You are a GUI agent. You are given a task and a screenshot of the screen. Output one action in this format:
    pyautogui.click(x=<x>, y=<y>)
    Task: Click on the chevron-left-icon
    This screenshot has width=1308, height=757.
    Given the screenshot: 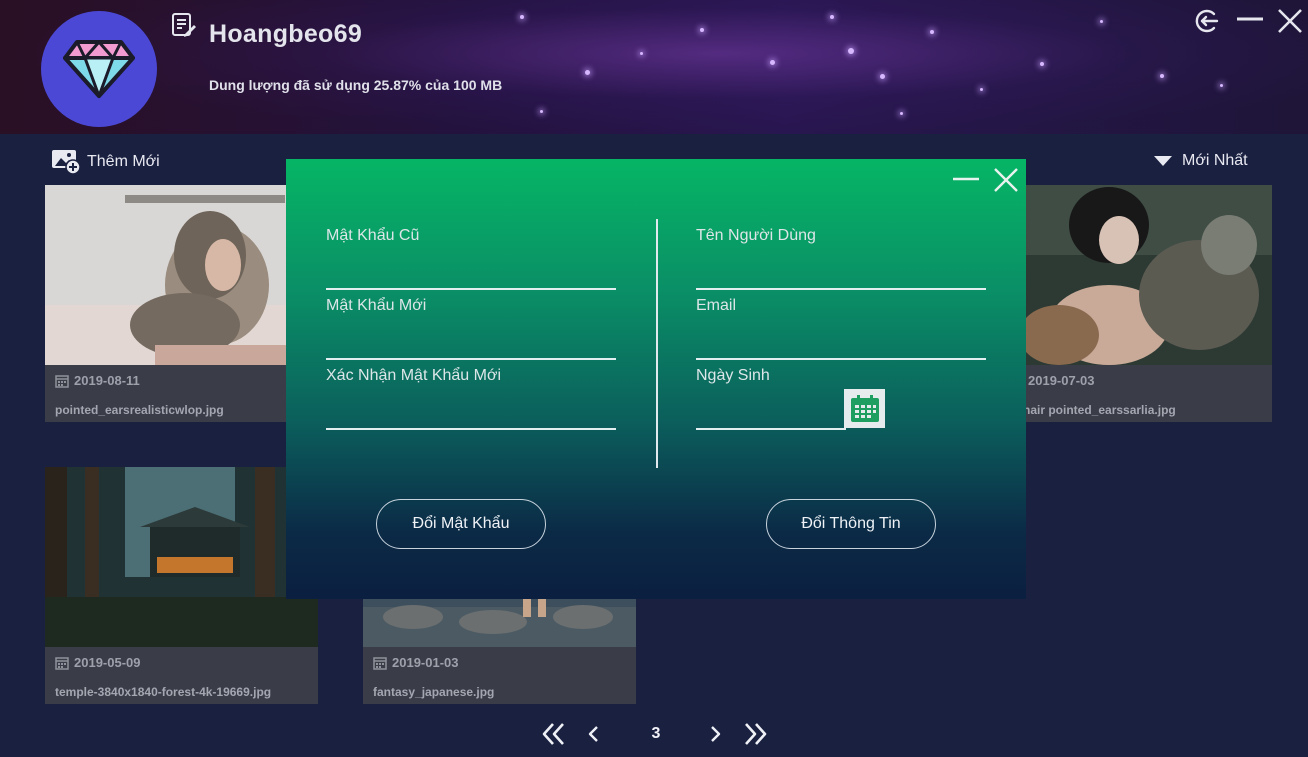 What is the action you would take?
    pyautogui.click(x=594, y=734)
    